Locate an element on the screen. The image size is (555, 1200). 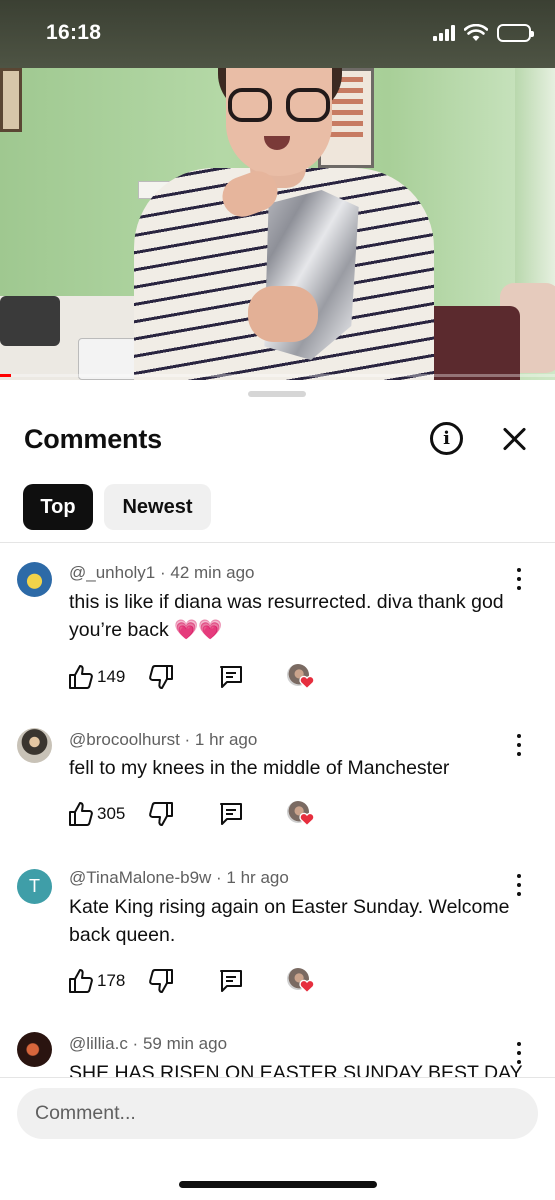
close-icon is located at coordinates (514, 439).